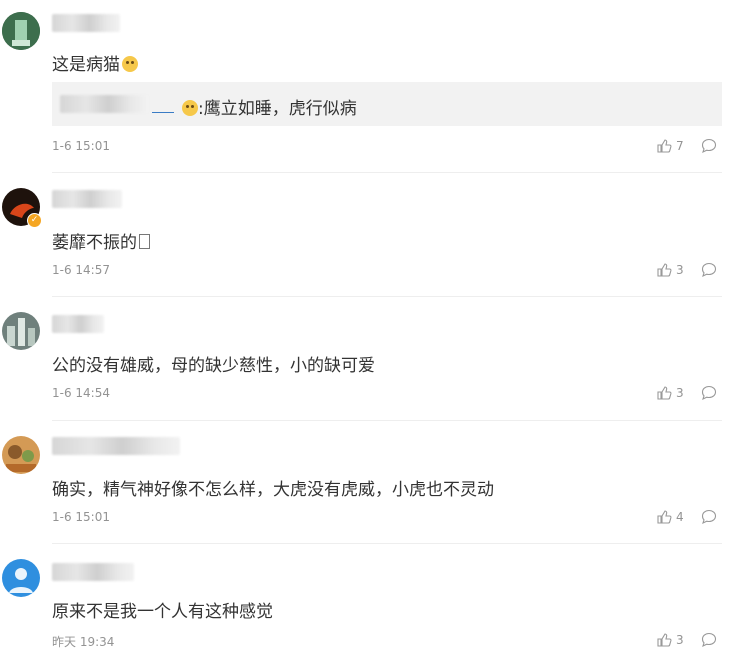  I want to click on timestamp: 昨天 19:34, so click(83, 642).